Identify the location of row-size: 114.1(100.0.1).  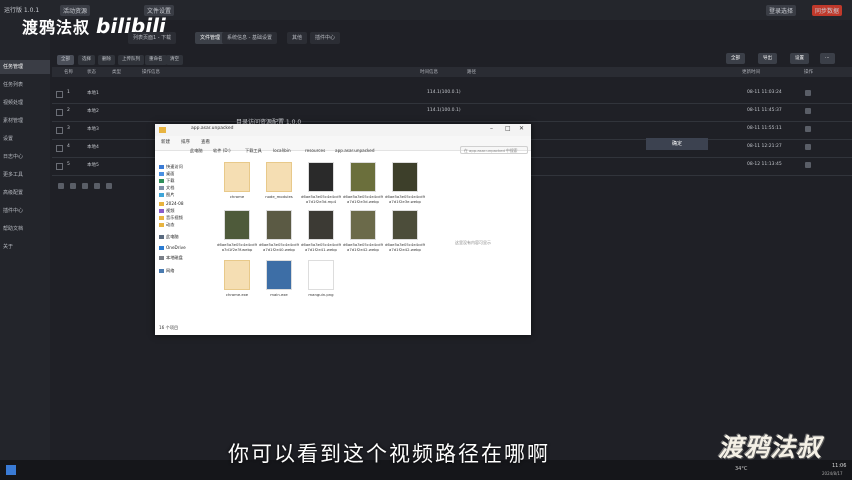
(444, 110).